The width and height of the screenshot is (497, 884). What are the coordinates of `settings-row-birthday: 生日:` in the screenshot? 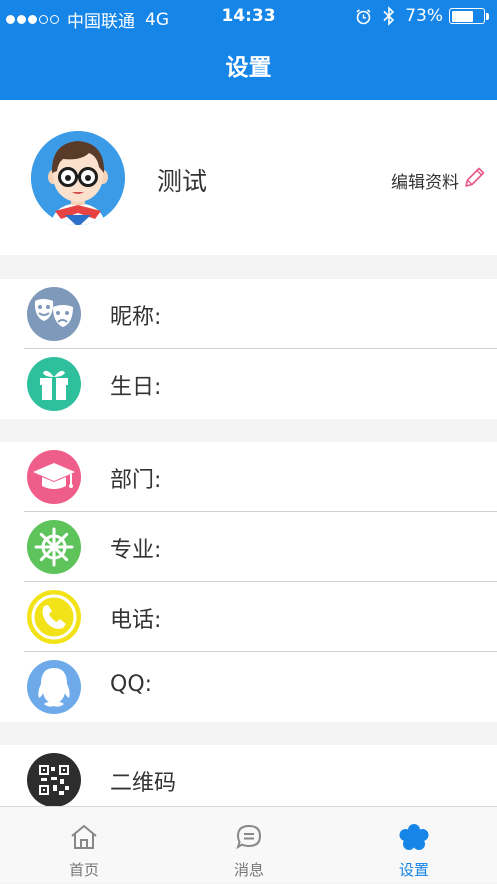 It's located at (248, 384).